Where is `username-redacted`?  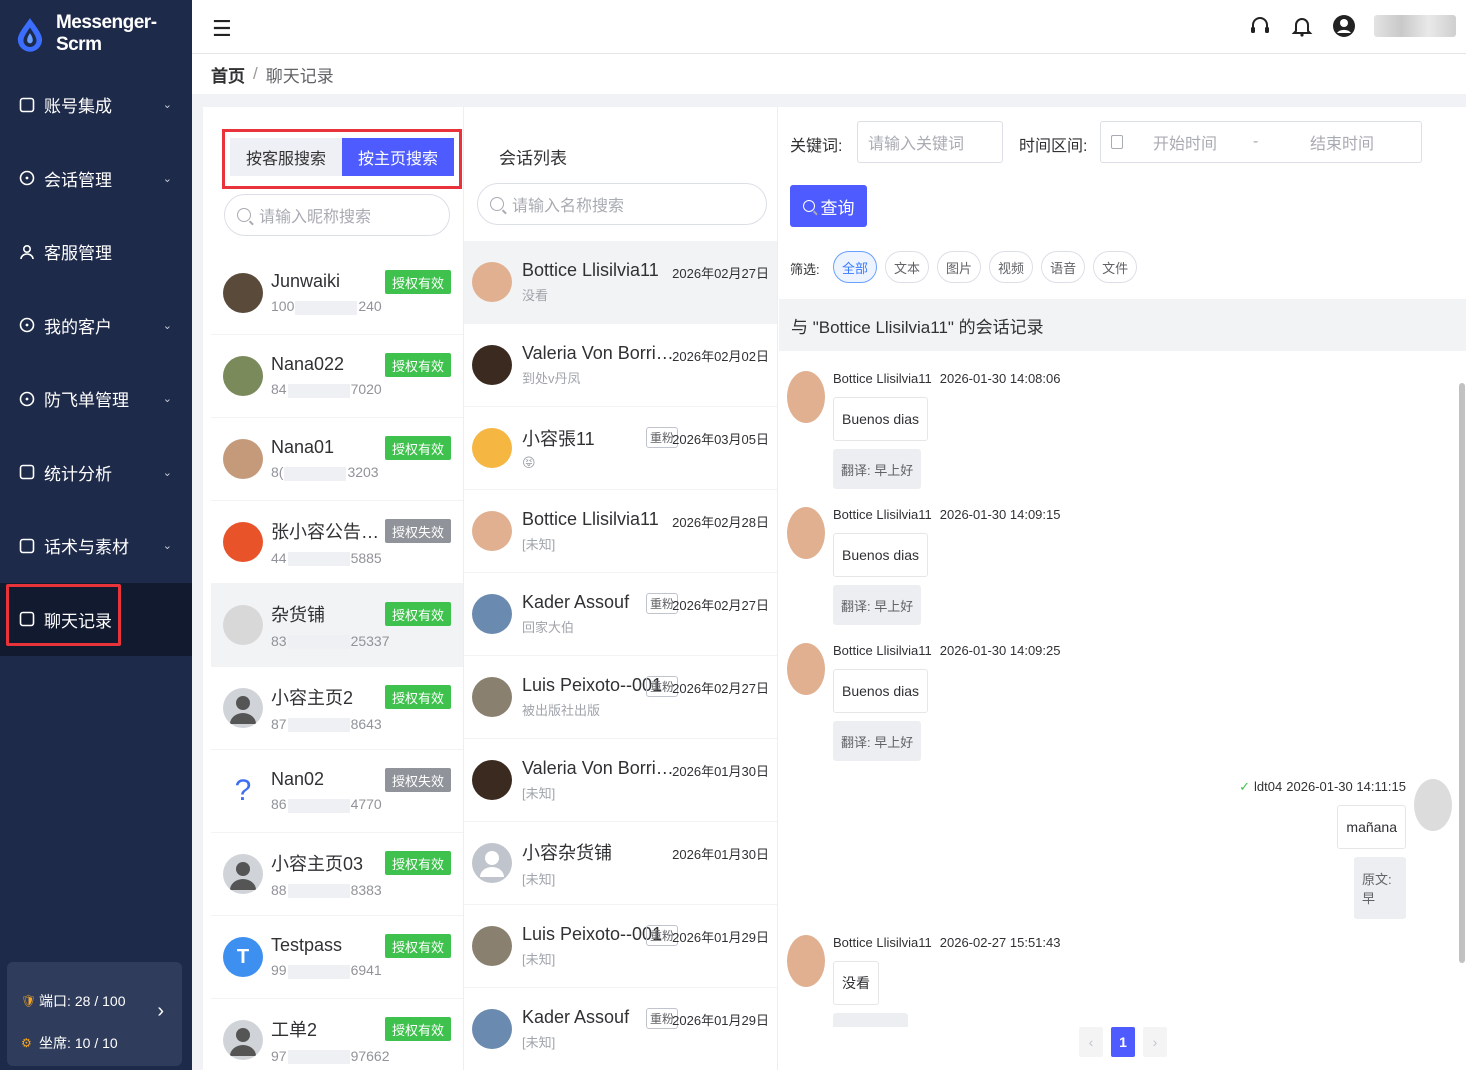
username-redacted is located at coordinates (1415, 26).